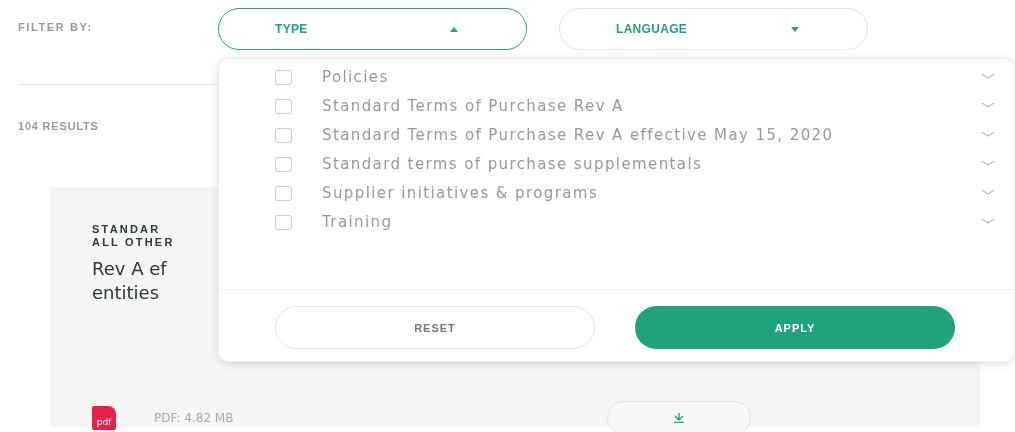 This screenshot has height=432, width=1015. What do you see at coordinates (372, 29) in the screenshot?
I see `filter-dropdown: TYPE` at bounding box center [372, 29].